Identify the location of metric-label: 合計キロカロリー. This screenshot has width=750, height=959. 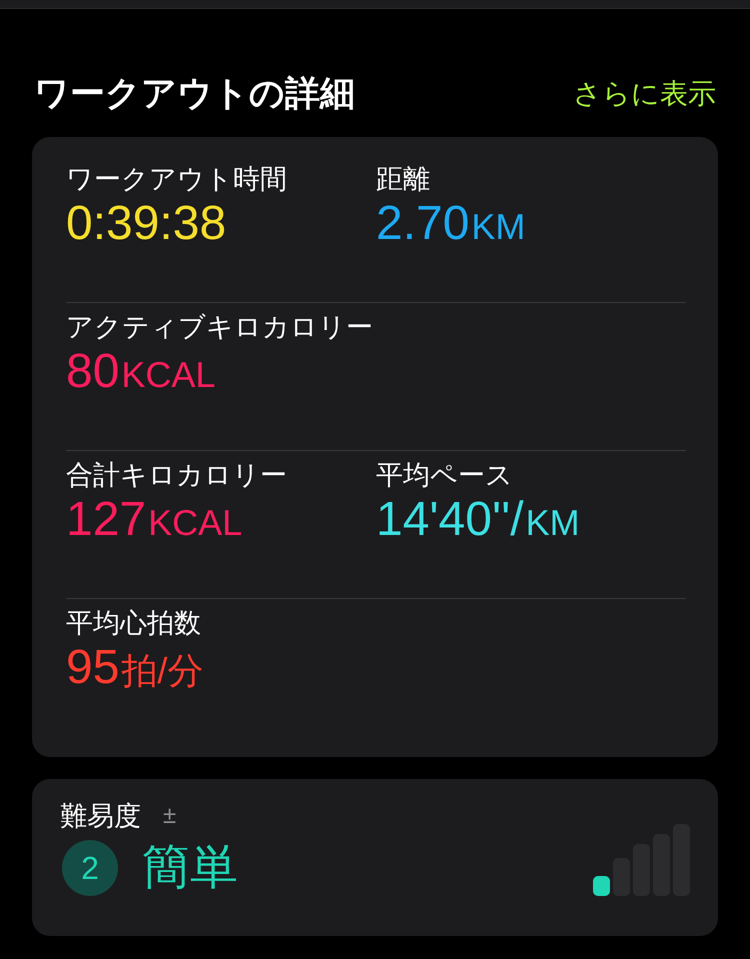
(177, 475).